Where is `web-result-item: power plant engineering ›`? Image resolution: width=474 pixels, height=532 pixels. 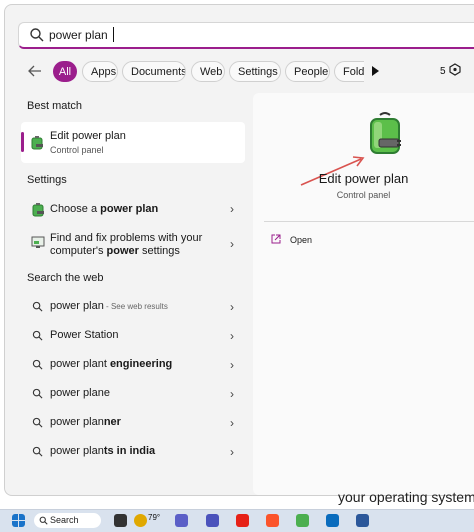 web-result-item: power plant engineering › is located at coordinates (134, 366).